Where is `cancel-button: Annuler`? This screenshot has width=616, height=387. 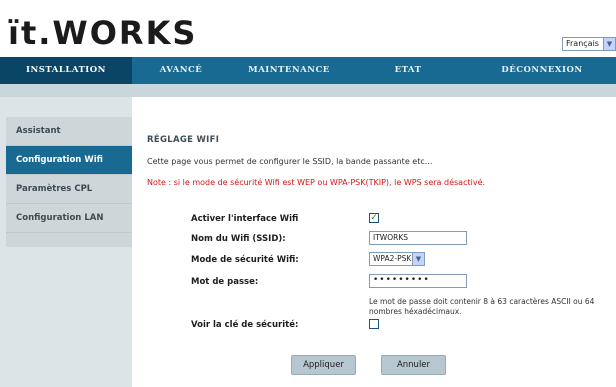
cancel-button: Annuler is located at coordinates (413, 365).